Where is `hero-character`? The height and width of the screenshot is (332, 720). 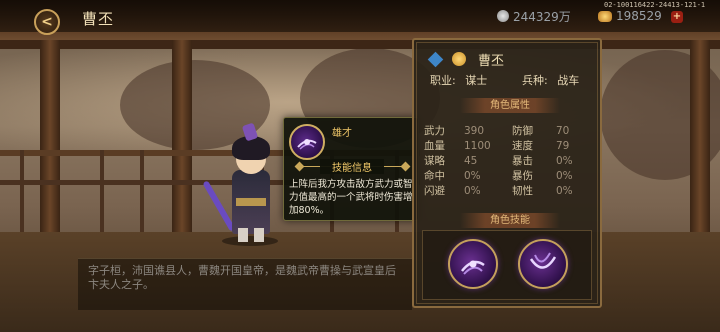
hero-character is located at coordinates (243, 183).